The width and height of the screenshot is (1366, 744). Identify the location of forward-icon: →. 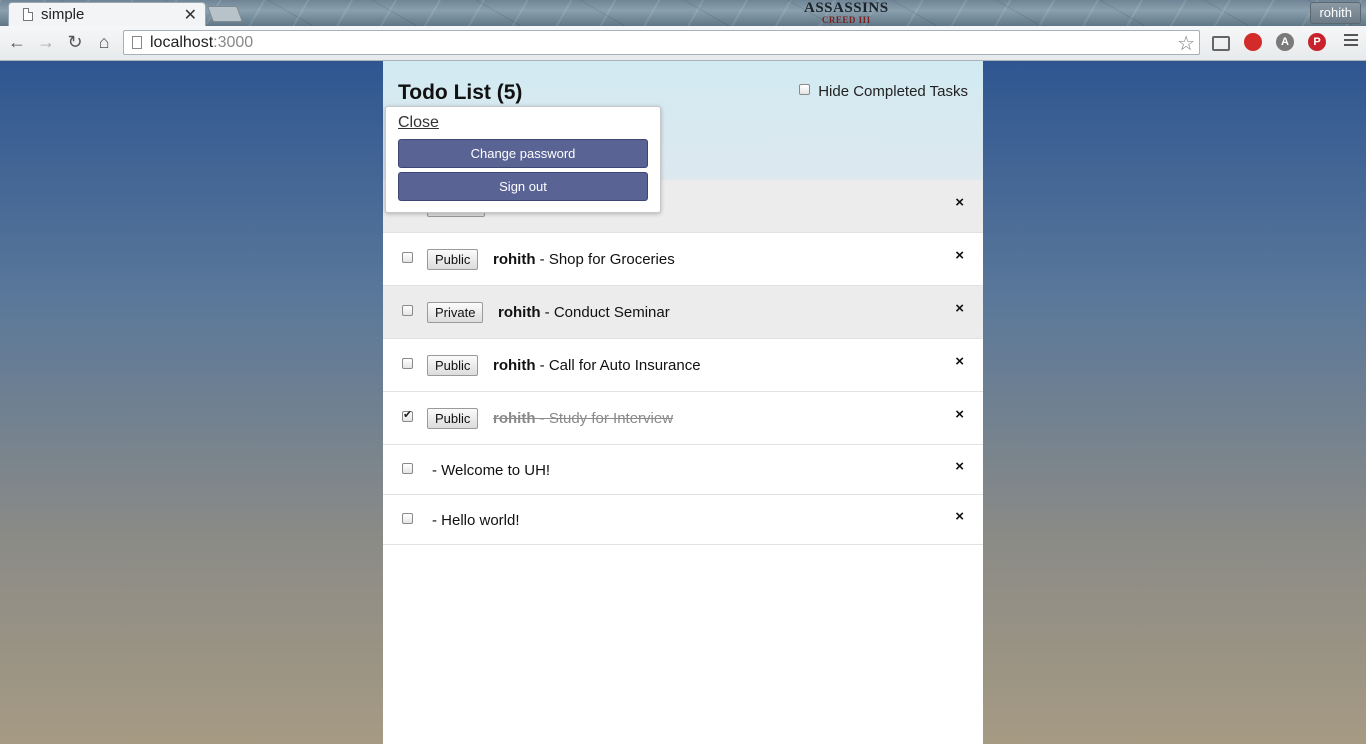
(46, 42).